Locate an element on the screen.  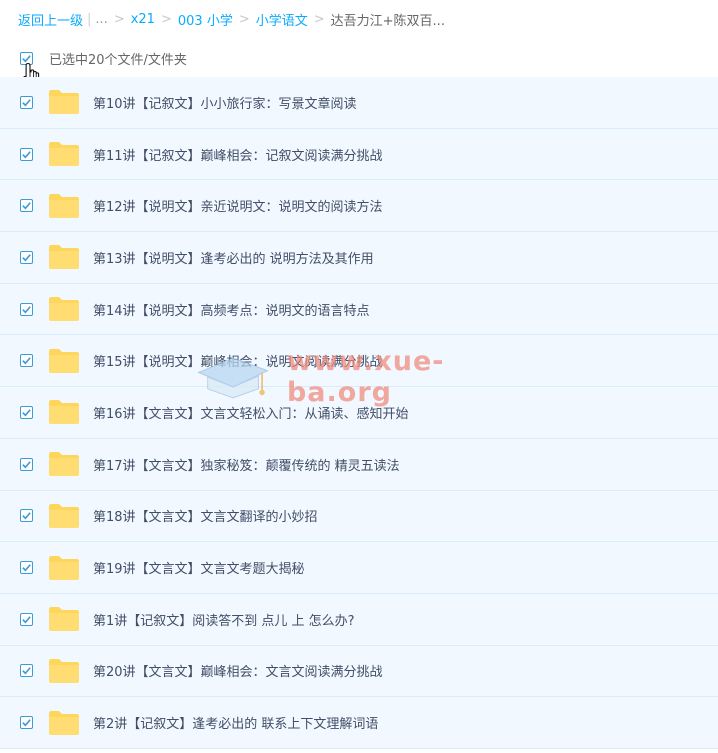
file-name: 第2讲【记叙文】逢考必出的 联系上下文理解词语 is located at coordinates (235, 722).